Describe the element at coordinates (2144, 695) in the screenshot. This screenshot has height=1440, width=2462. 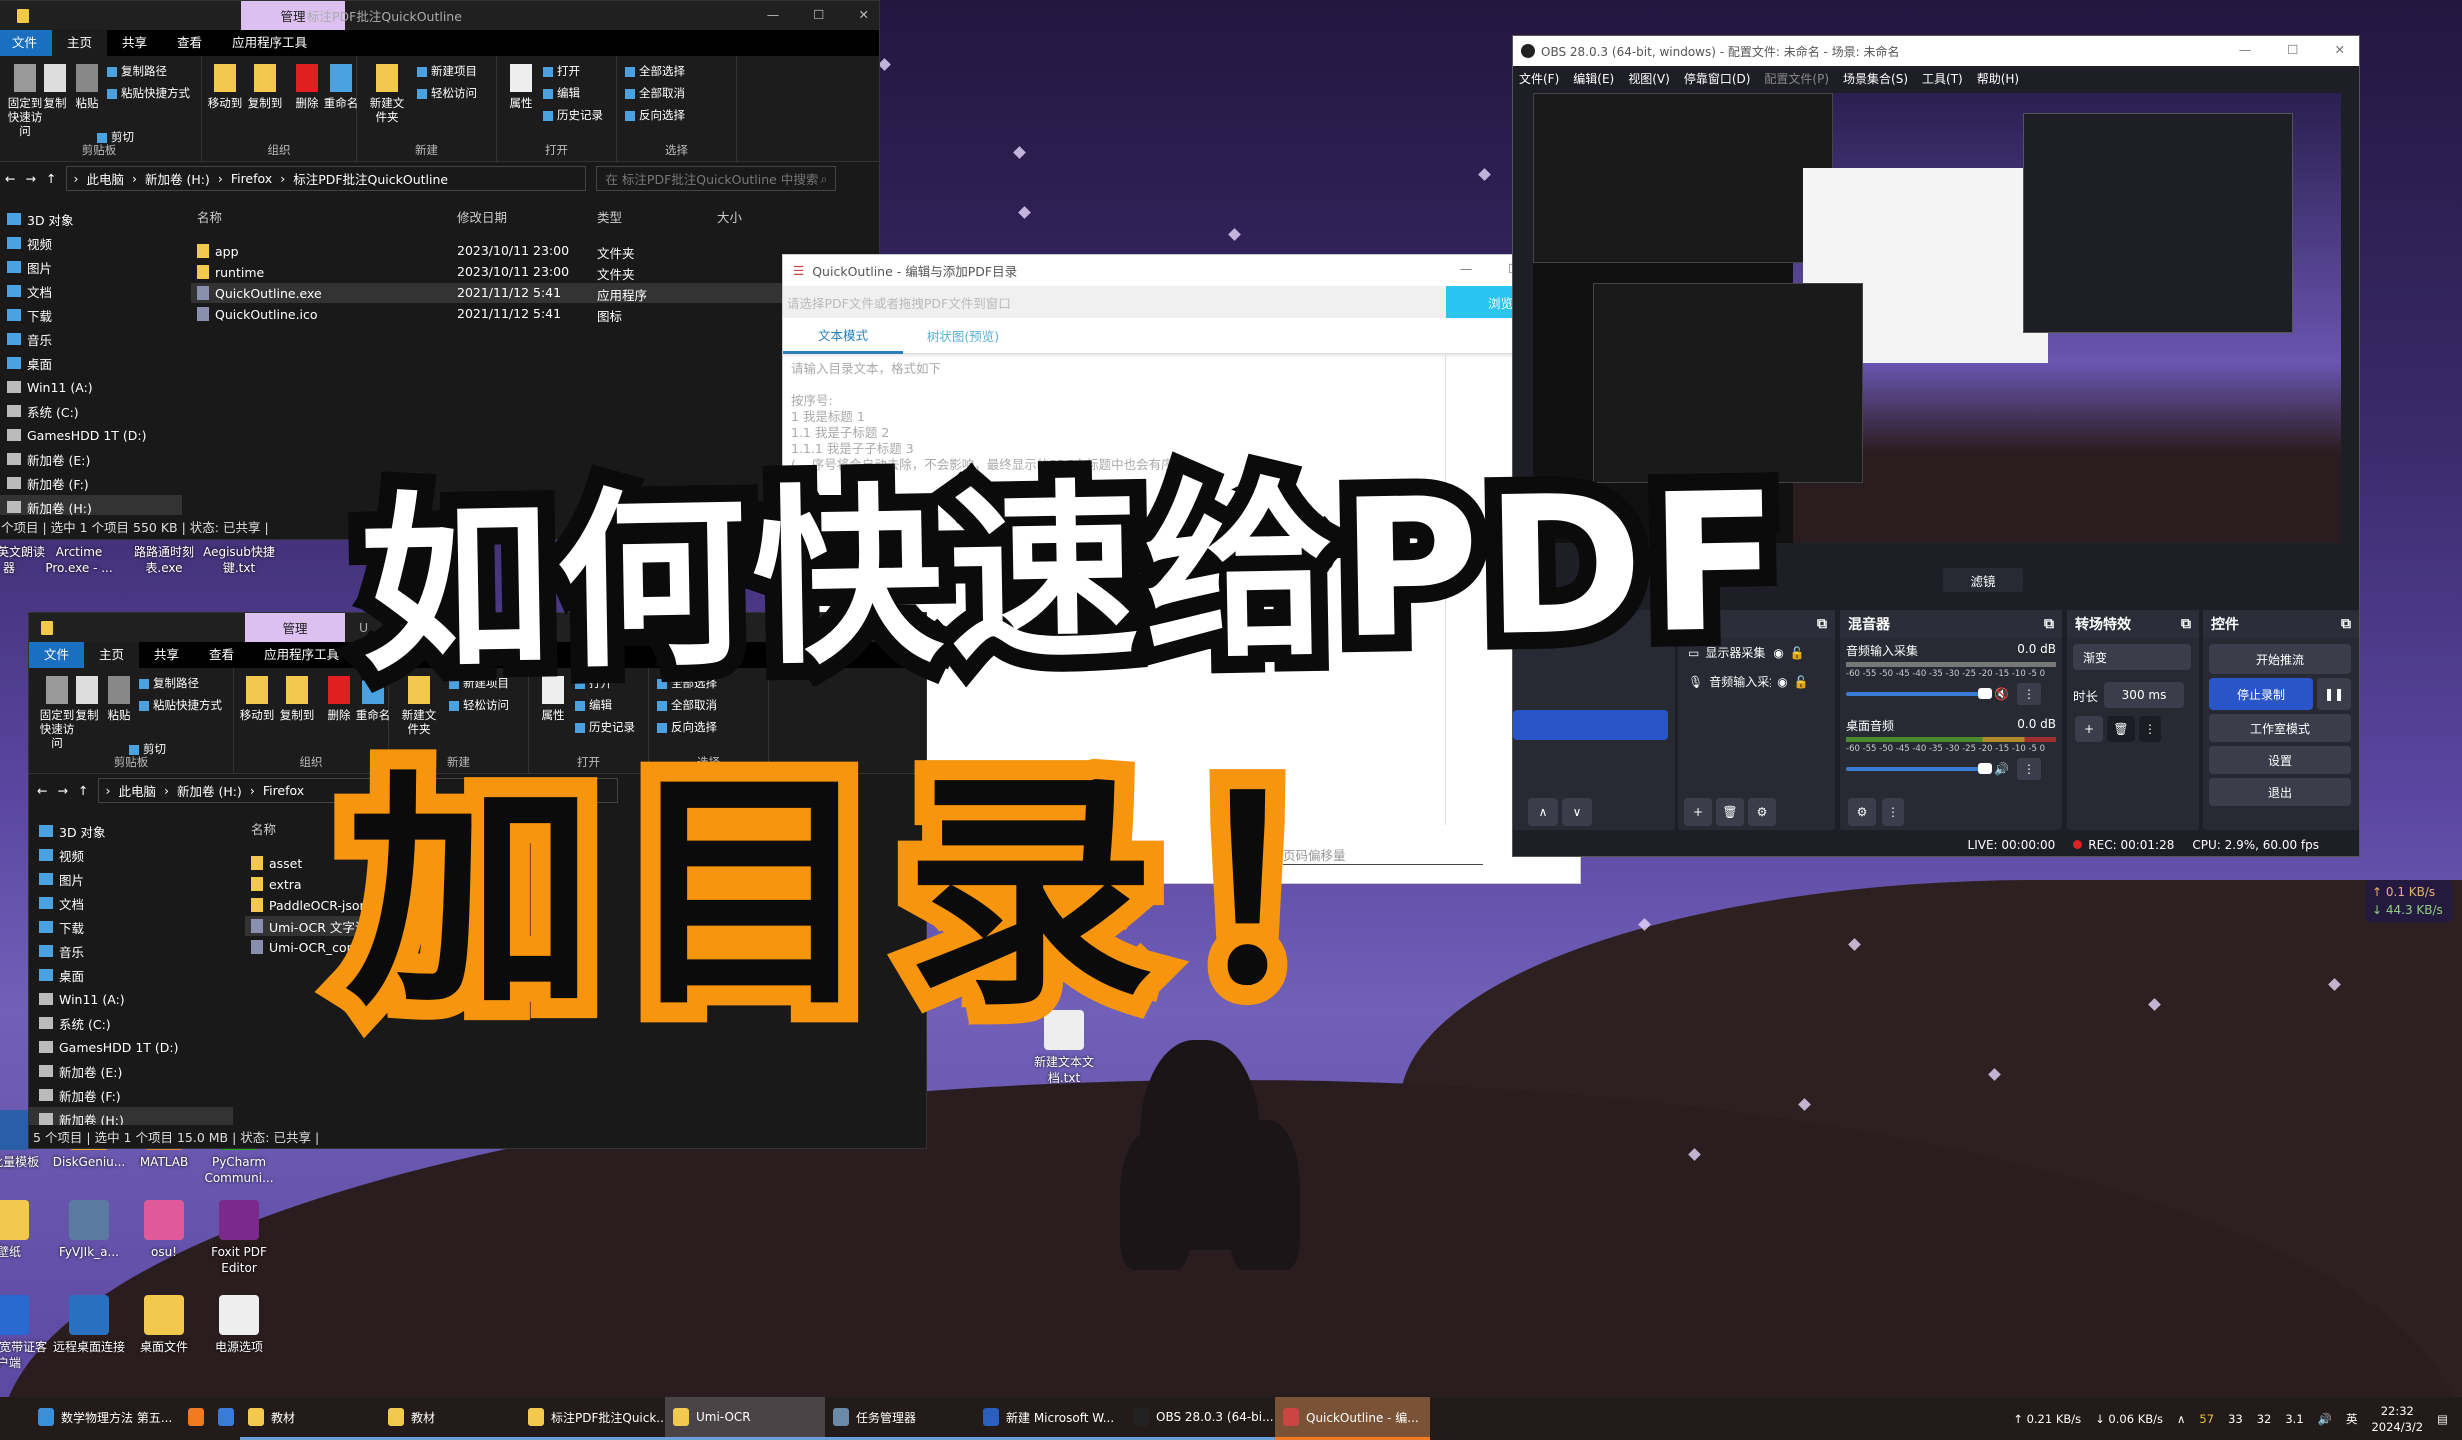
I see `duration-spinbox: 300 ms` at that location.